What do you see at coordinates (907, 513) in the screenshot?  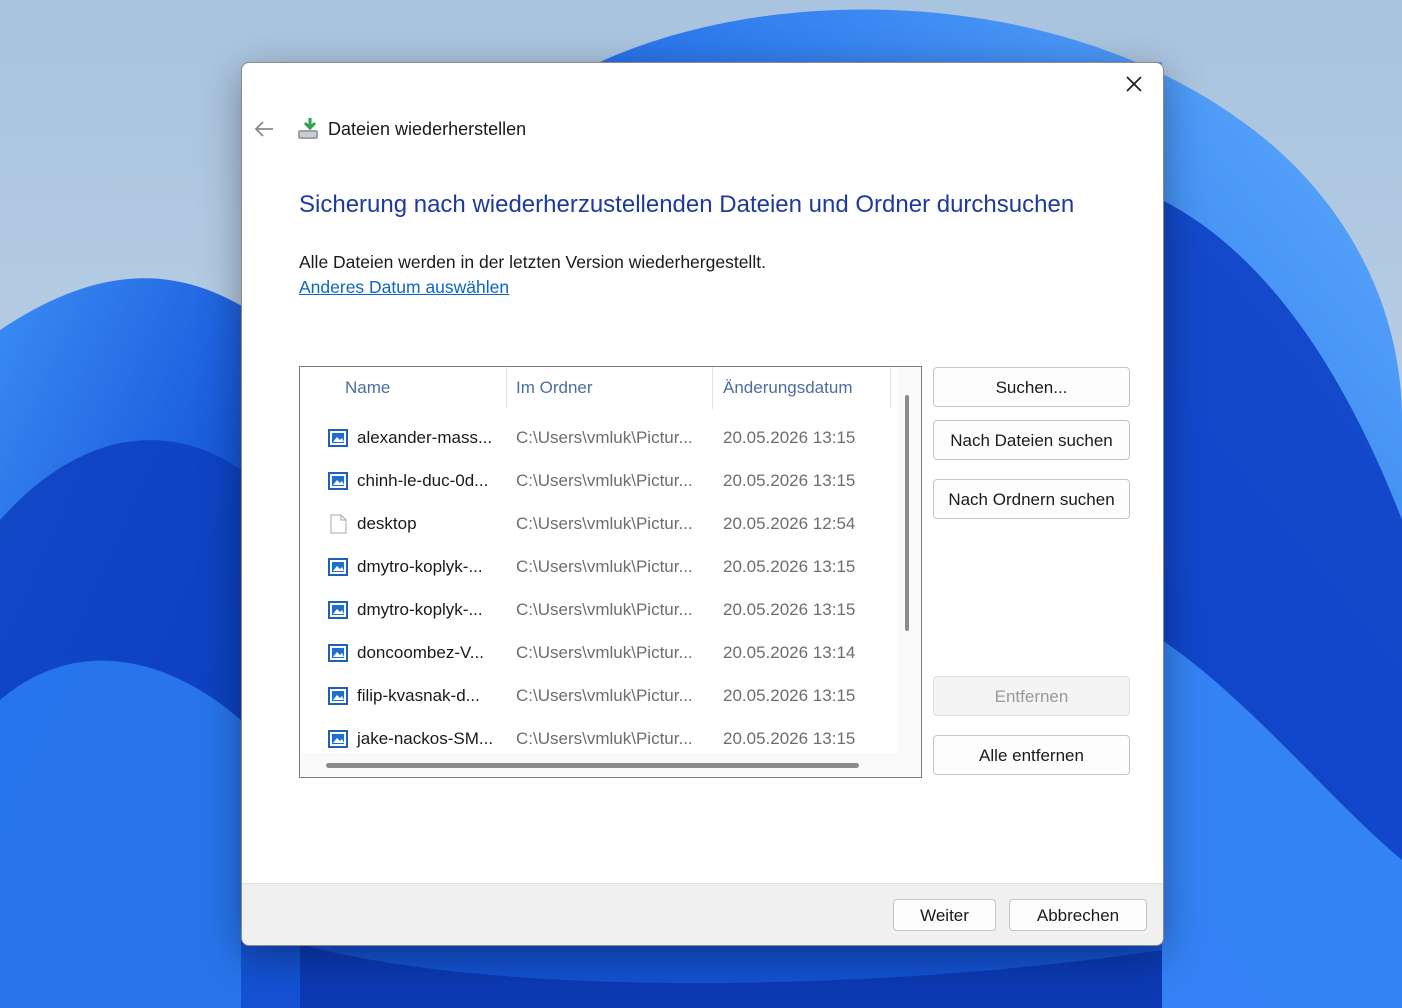 I see `vertical-scrollbar-thumb` at bounding box center [907, 513].